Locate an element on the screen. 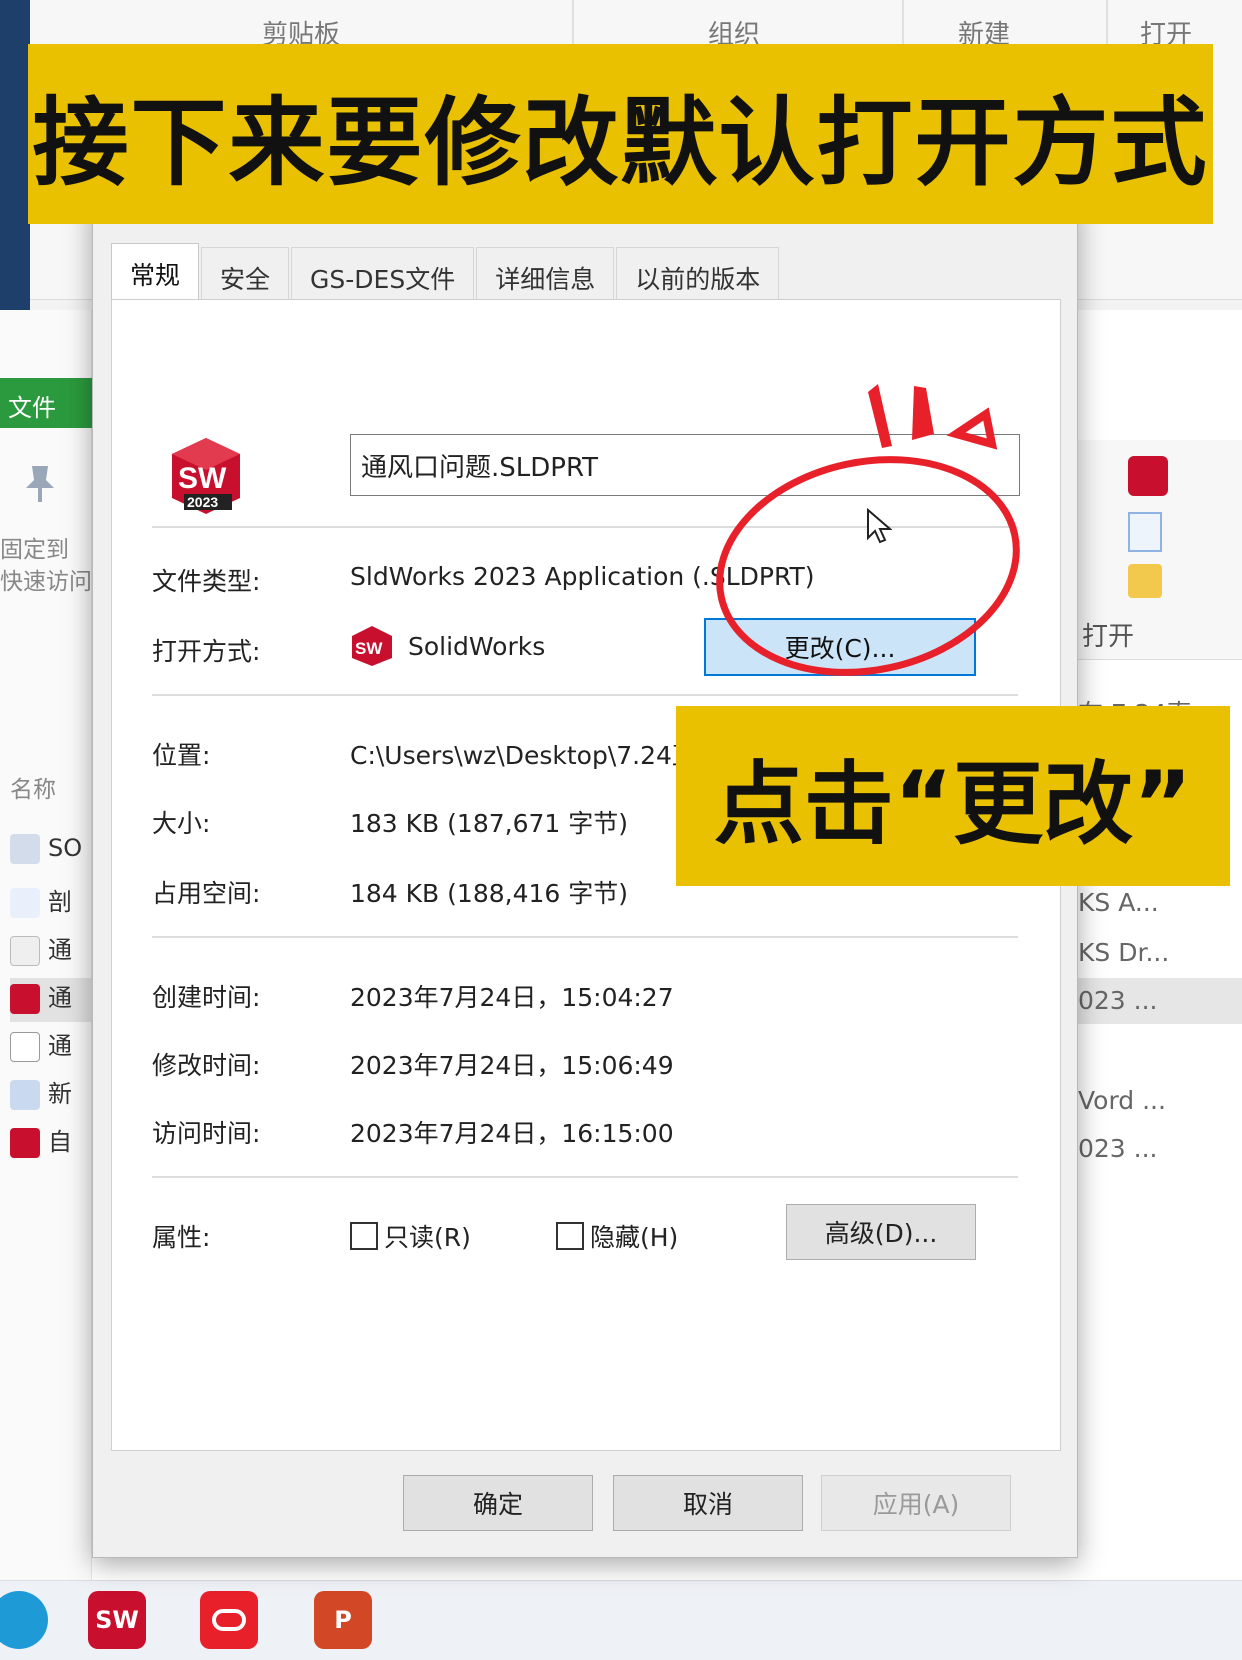 This screenshot has width=1242, height=1660. list-item: 剖 is located at coordinates (51, 904).